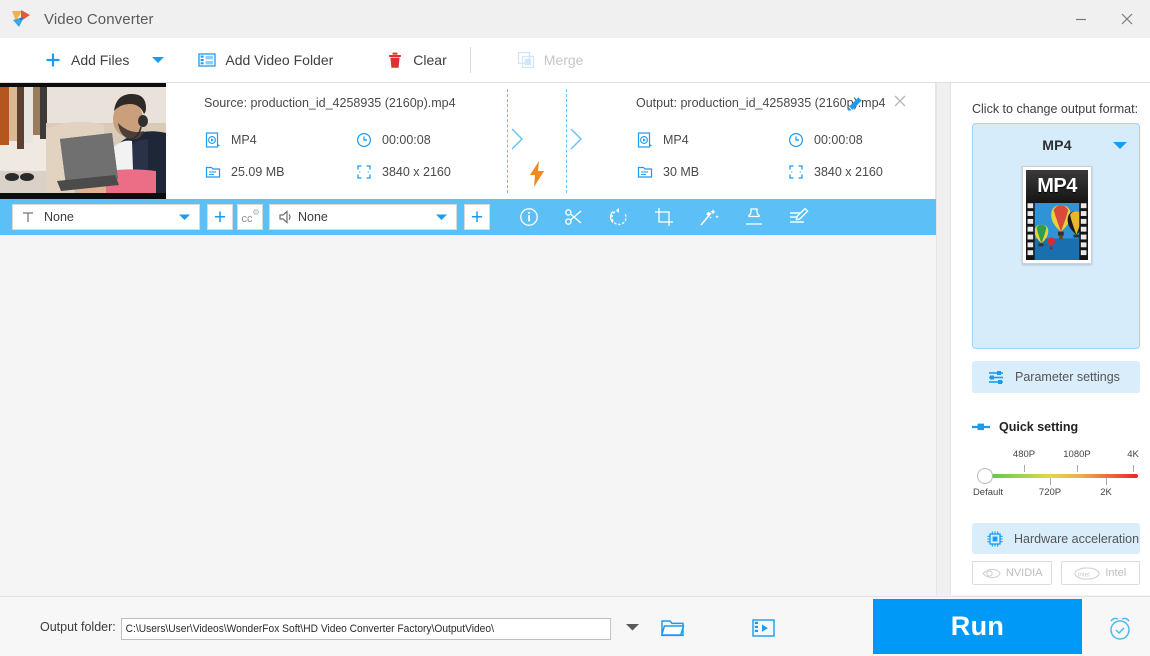  Describe the element at coordinates (99, 19) in the screenshot. I see `window-title: Video Converter` at that location.